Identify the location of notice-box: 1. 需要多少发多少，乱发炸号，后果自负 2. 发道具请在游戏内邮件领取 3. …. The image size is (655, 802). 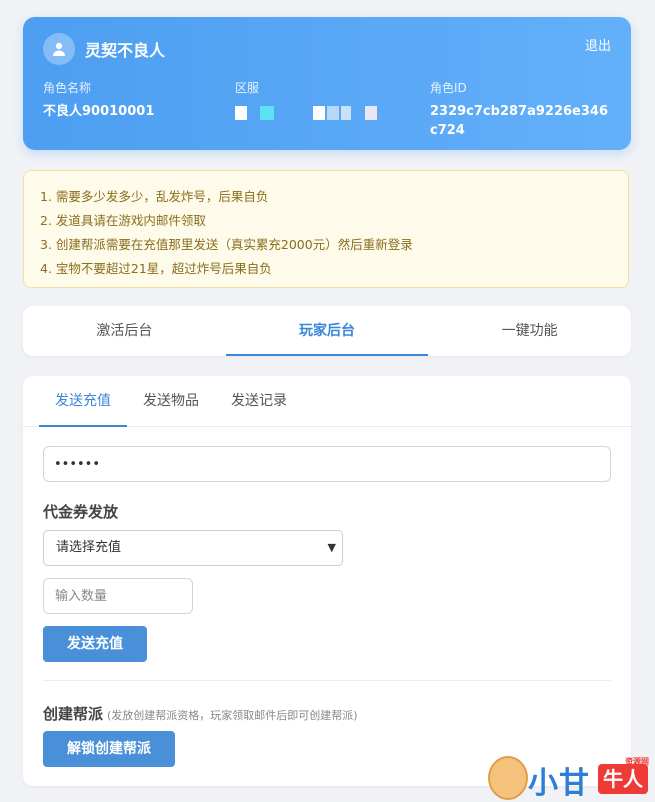
(326, 229).